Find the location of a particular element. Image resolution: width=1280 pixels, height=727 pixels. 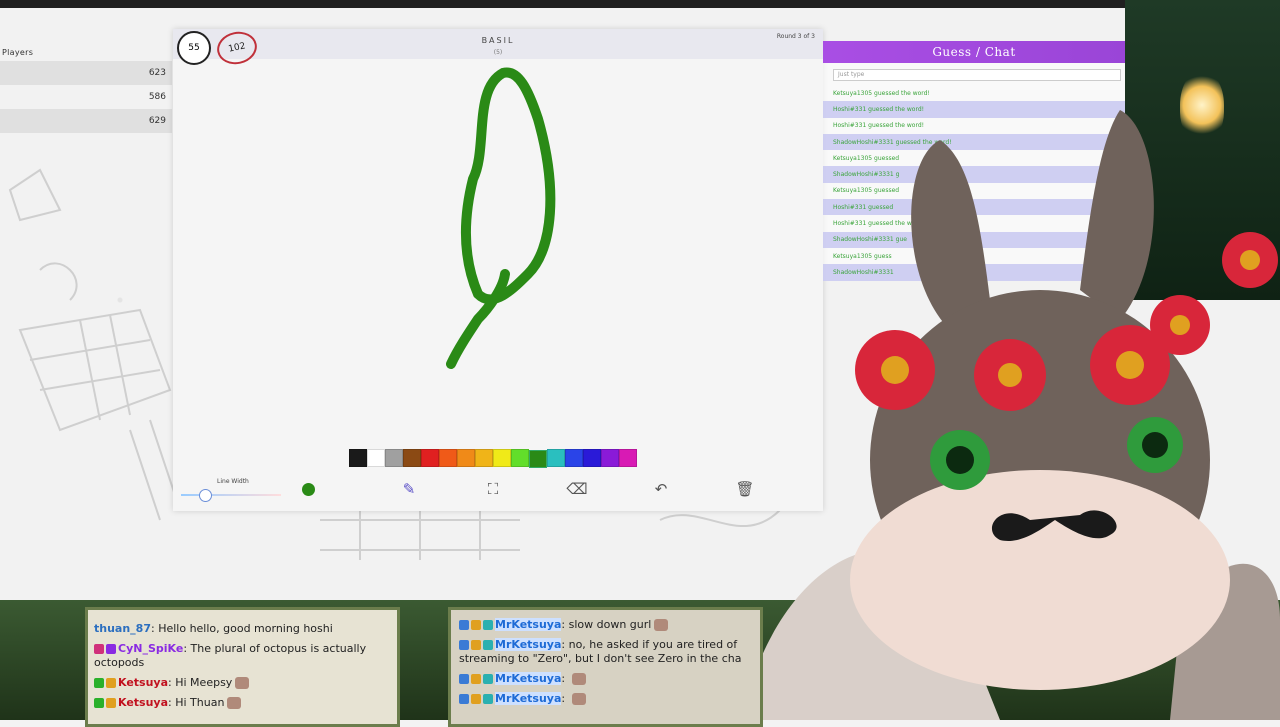

undo-icon: ↶ is located at coordinates (661, 489).